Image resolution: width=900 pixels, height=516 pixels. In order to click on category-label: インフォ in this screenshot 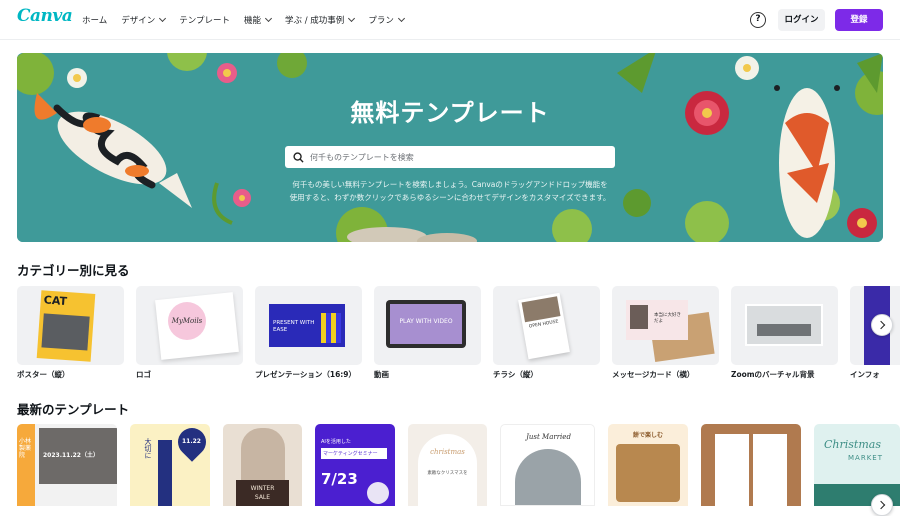, I will do `click(865, 374)`.